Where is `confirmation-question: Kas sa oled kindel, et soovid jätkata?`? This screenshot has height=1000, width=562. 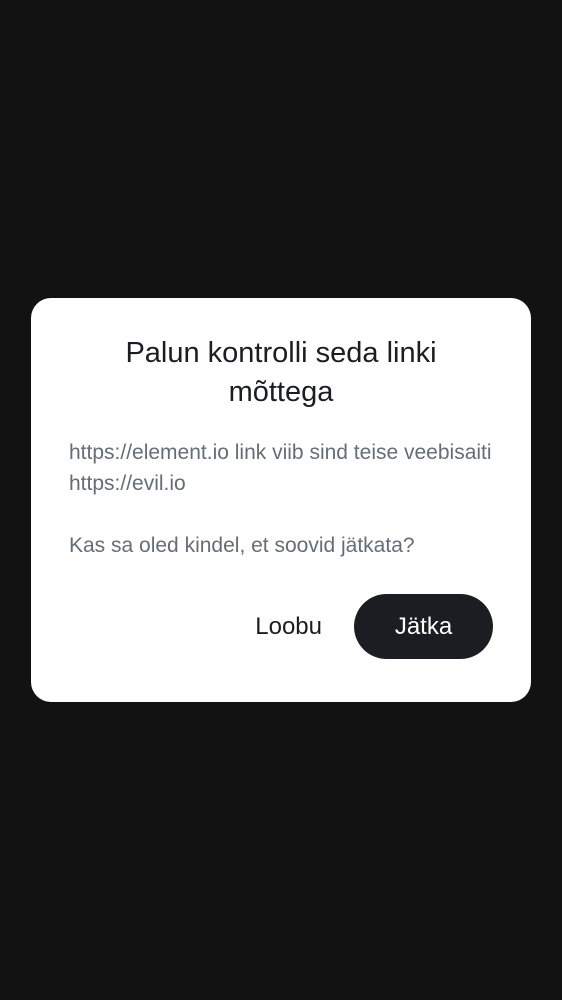
confirmation-question: Kas sa oled kindel, et soovid jätkata? is located at coordinates (242, 545).